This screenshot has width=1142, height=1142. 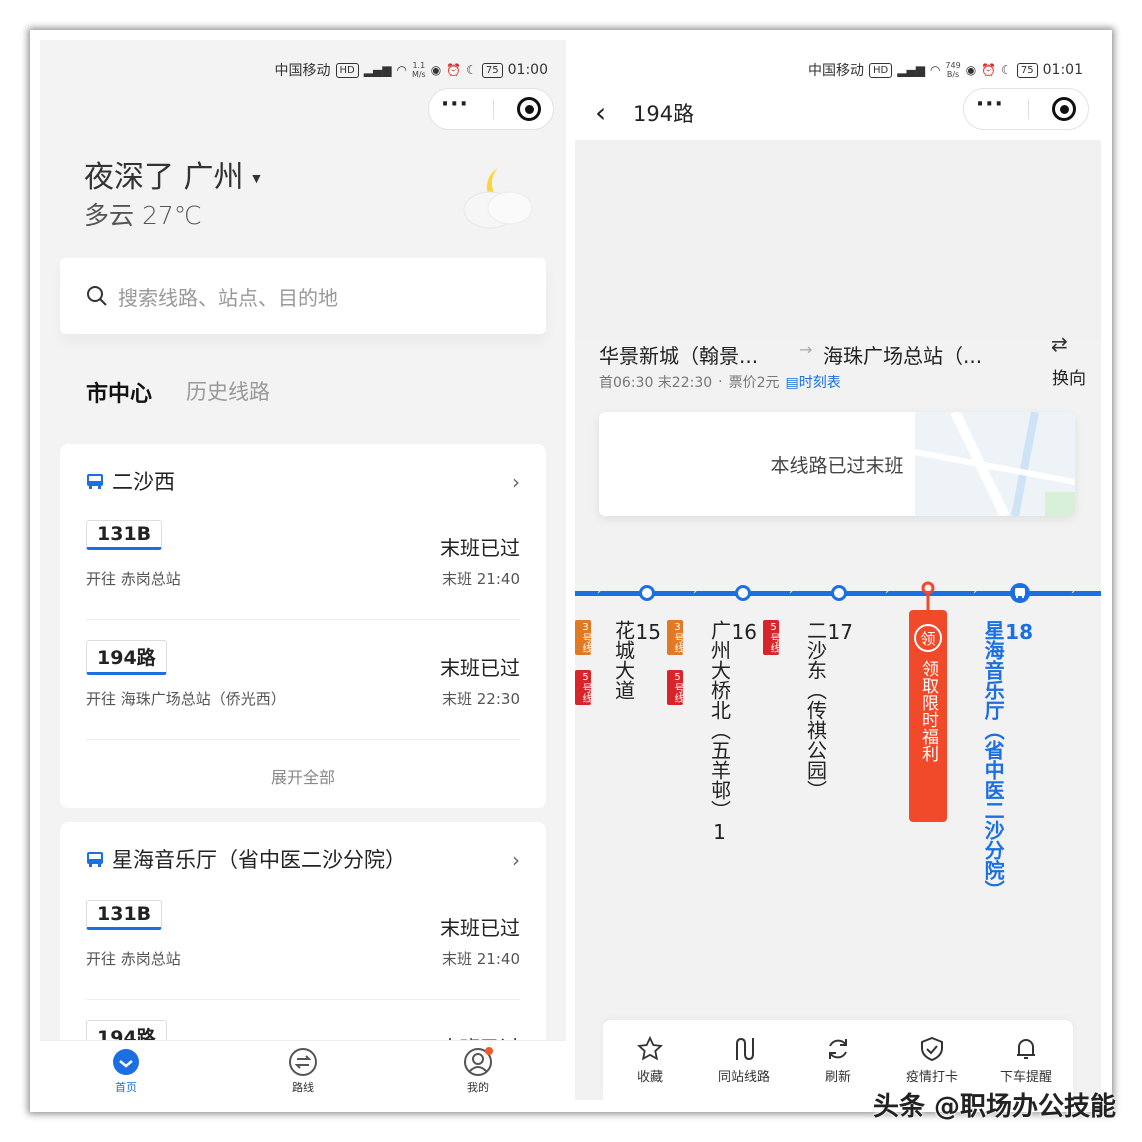 I want to click on promo-pin-icon, so click(x=928, y=597).